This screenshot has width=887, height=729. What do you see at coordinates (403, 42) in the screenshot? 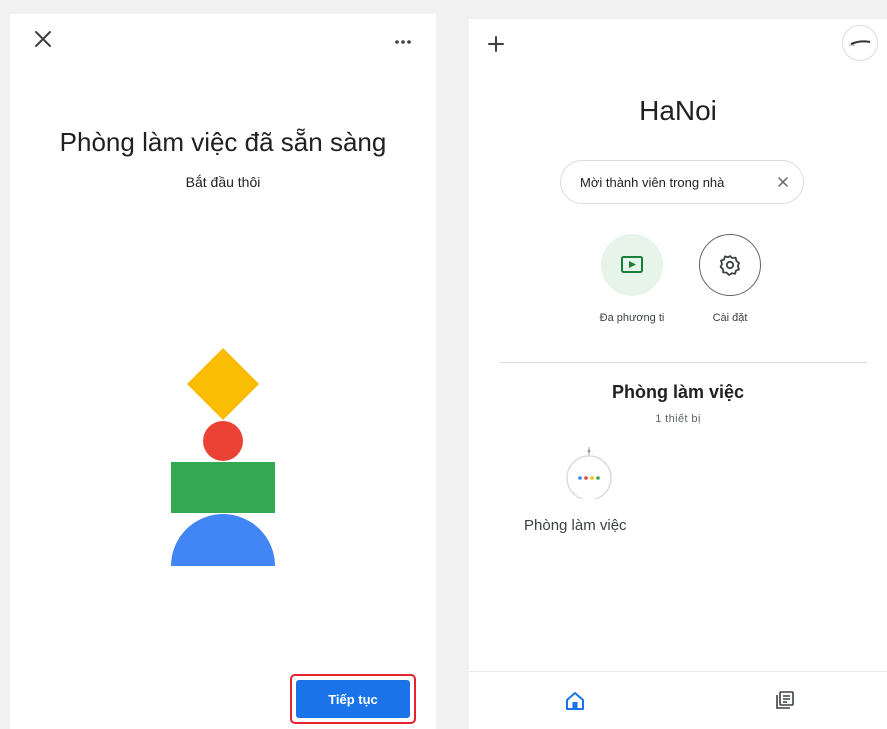
I see `more-horiz-icon` at bounding box center [403, 42].